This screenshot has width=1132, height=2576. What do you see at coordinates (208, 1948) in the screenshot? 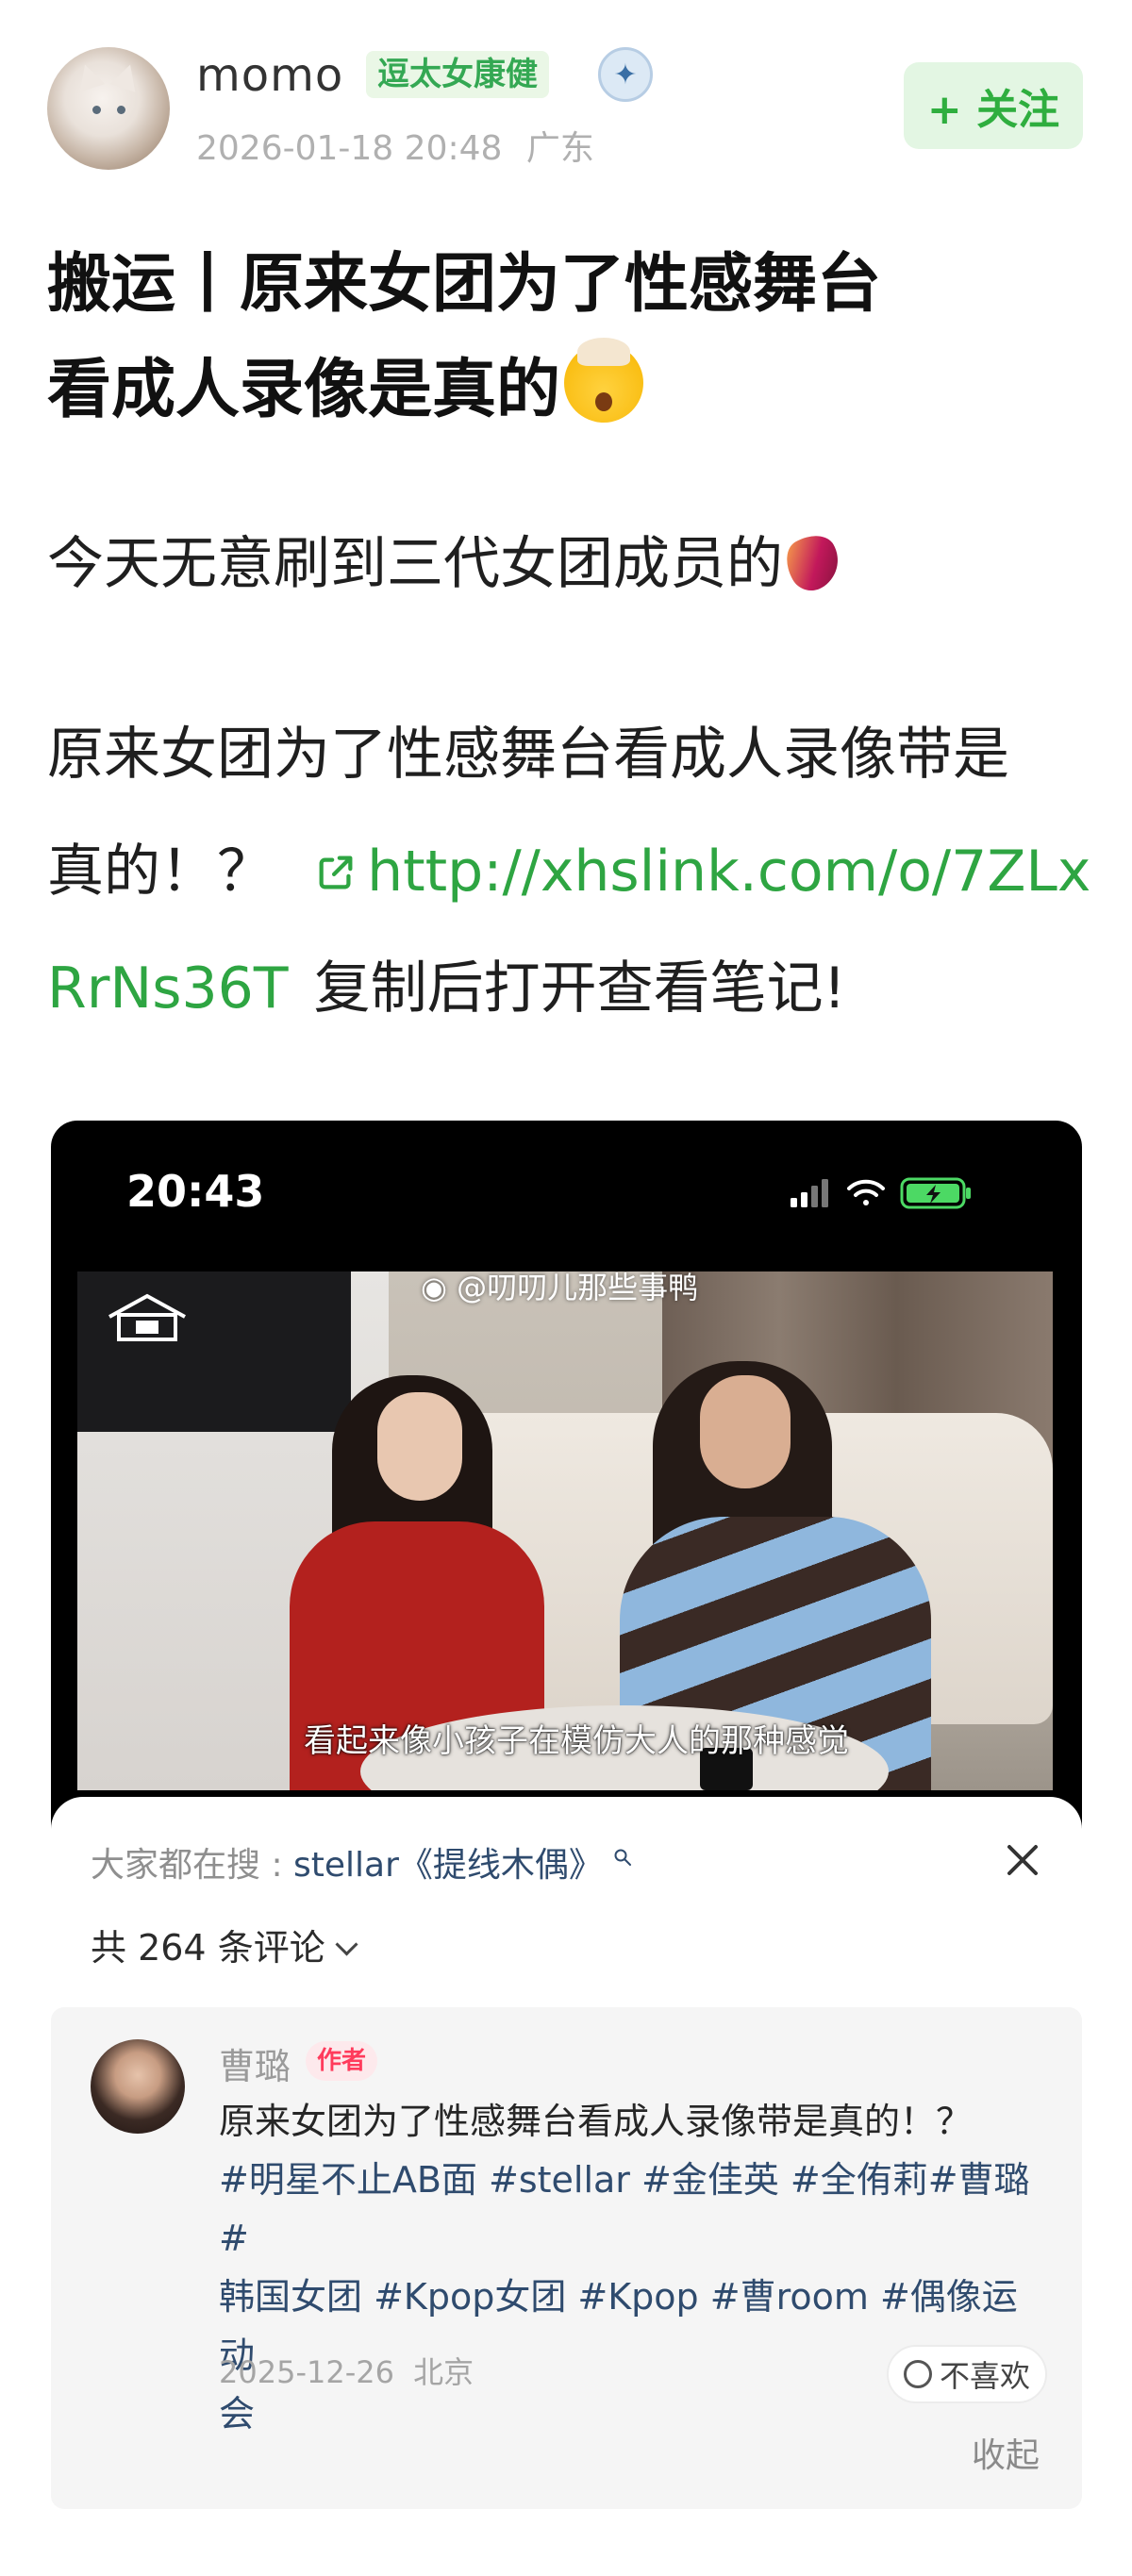
I see `comment-count: 共 264 条评论` at bounding box center [208, 1948].